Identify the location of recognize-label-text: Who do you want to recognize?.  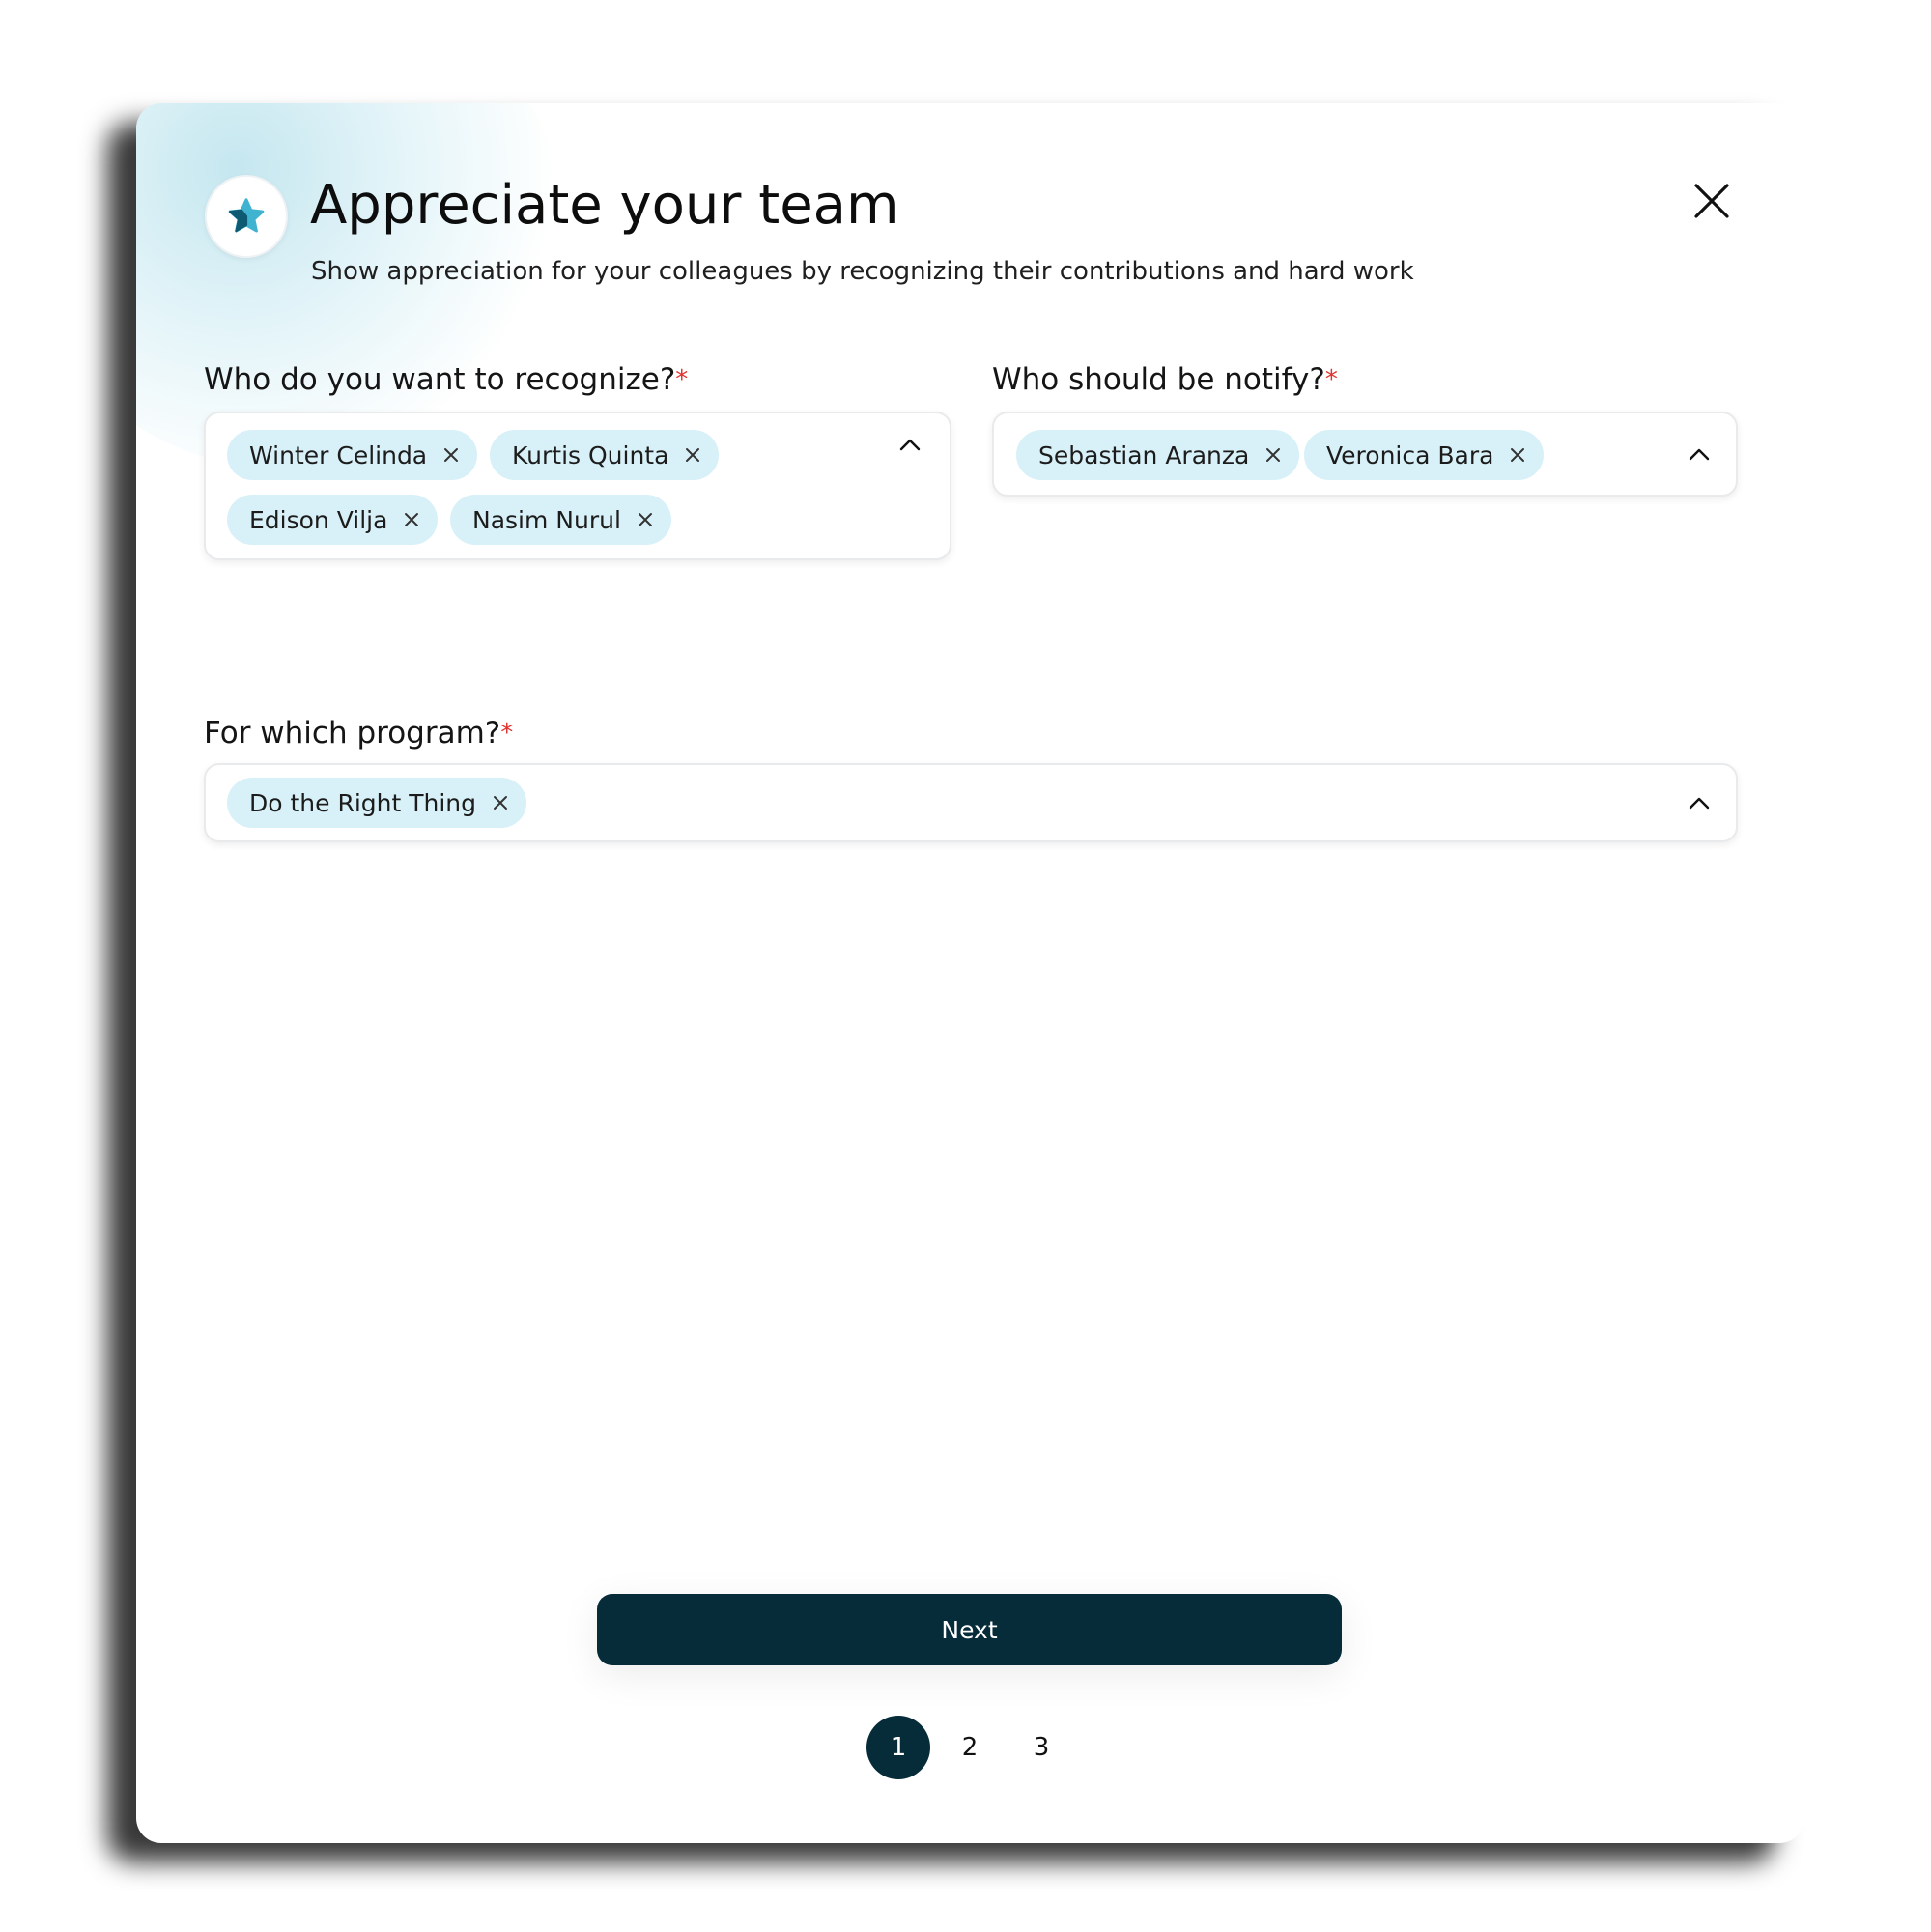
(440, 379).